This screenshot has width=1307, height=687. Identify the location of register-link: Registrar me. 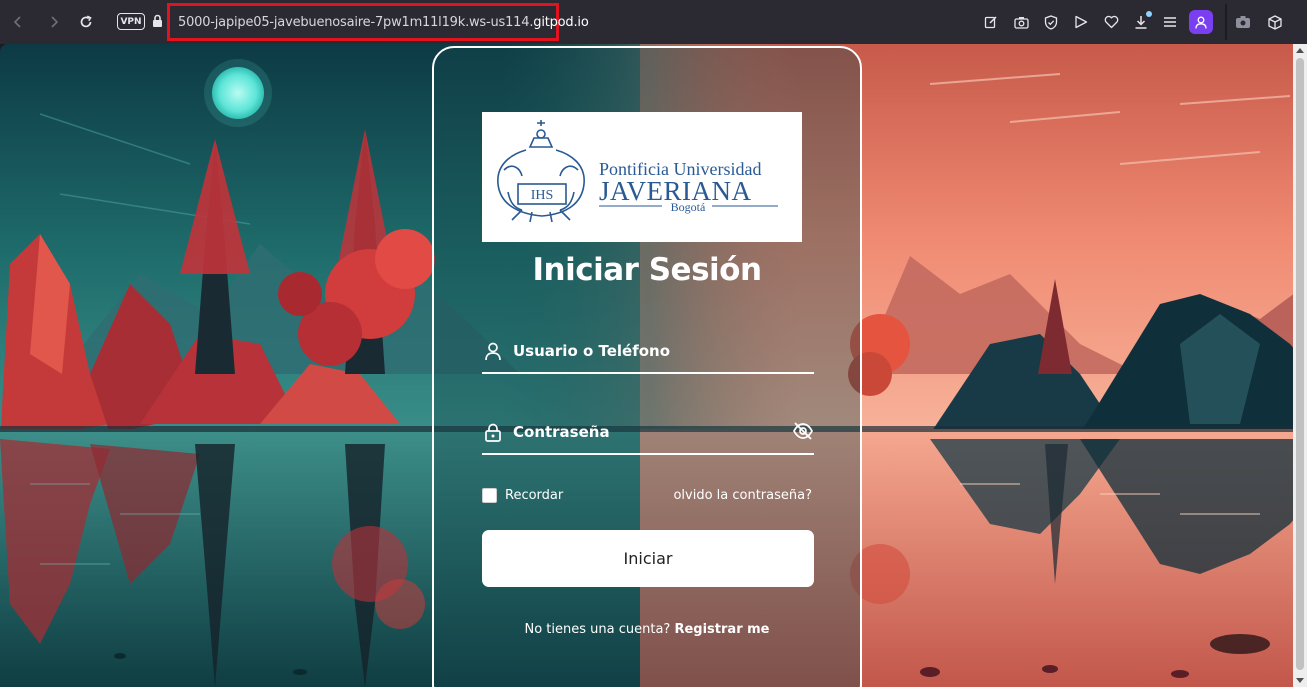
(721, 629).